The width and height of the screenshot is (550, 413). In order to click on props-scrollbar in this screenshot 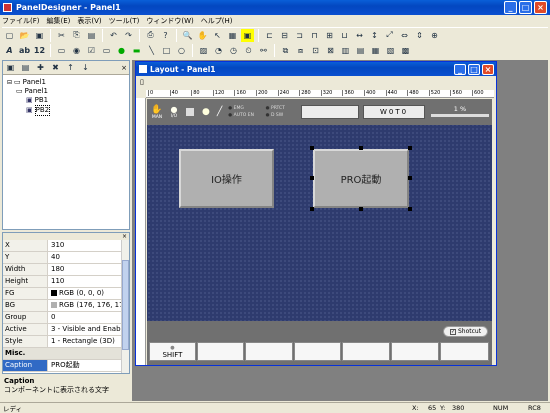, I will do `click(125, 306)`.